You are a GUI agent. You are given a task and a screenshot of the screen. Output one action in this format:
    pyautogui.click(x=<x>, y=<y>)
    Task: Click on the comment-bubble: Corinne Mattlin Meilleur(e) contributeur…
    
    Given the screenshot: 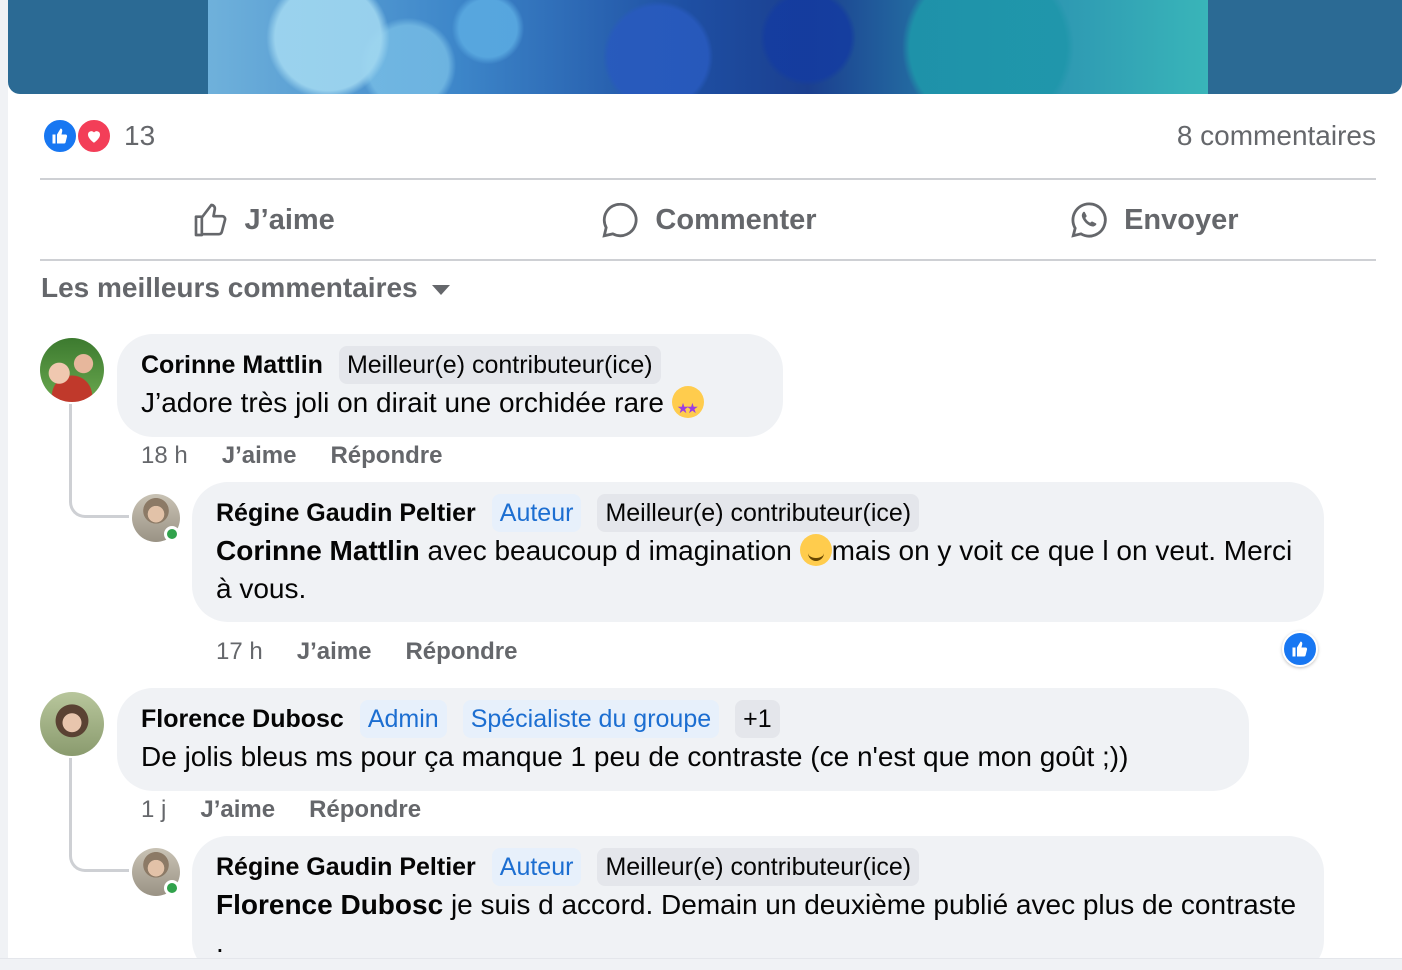 What is the action you would take?
    pyautogui.click(x=450, y=385)
    